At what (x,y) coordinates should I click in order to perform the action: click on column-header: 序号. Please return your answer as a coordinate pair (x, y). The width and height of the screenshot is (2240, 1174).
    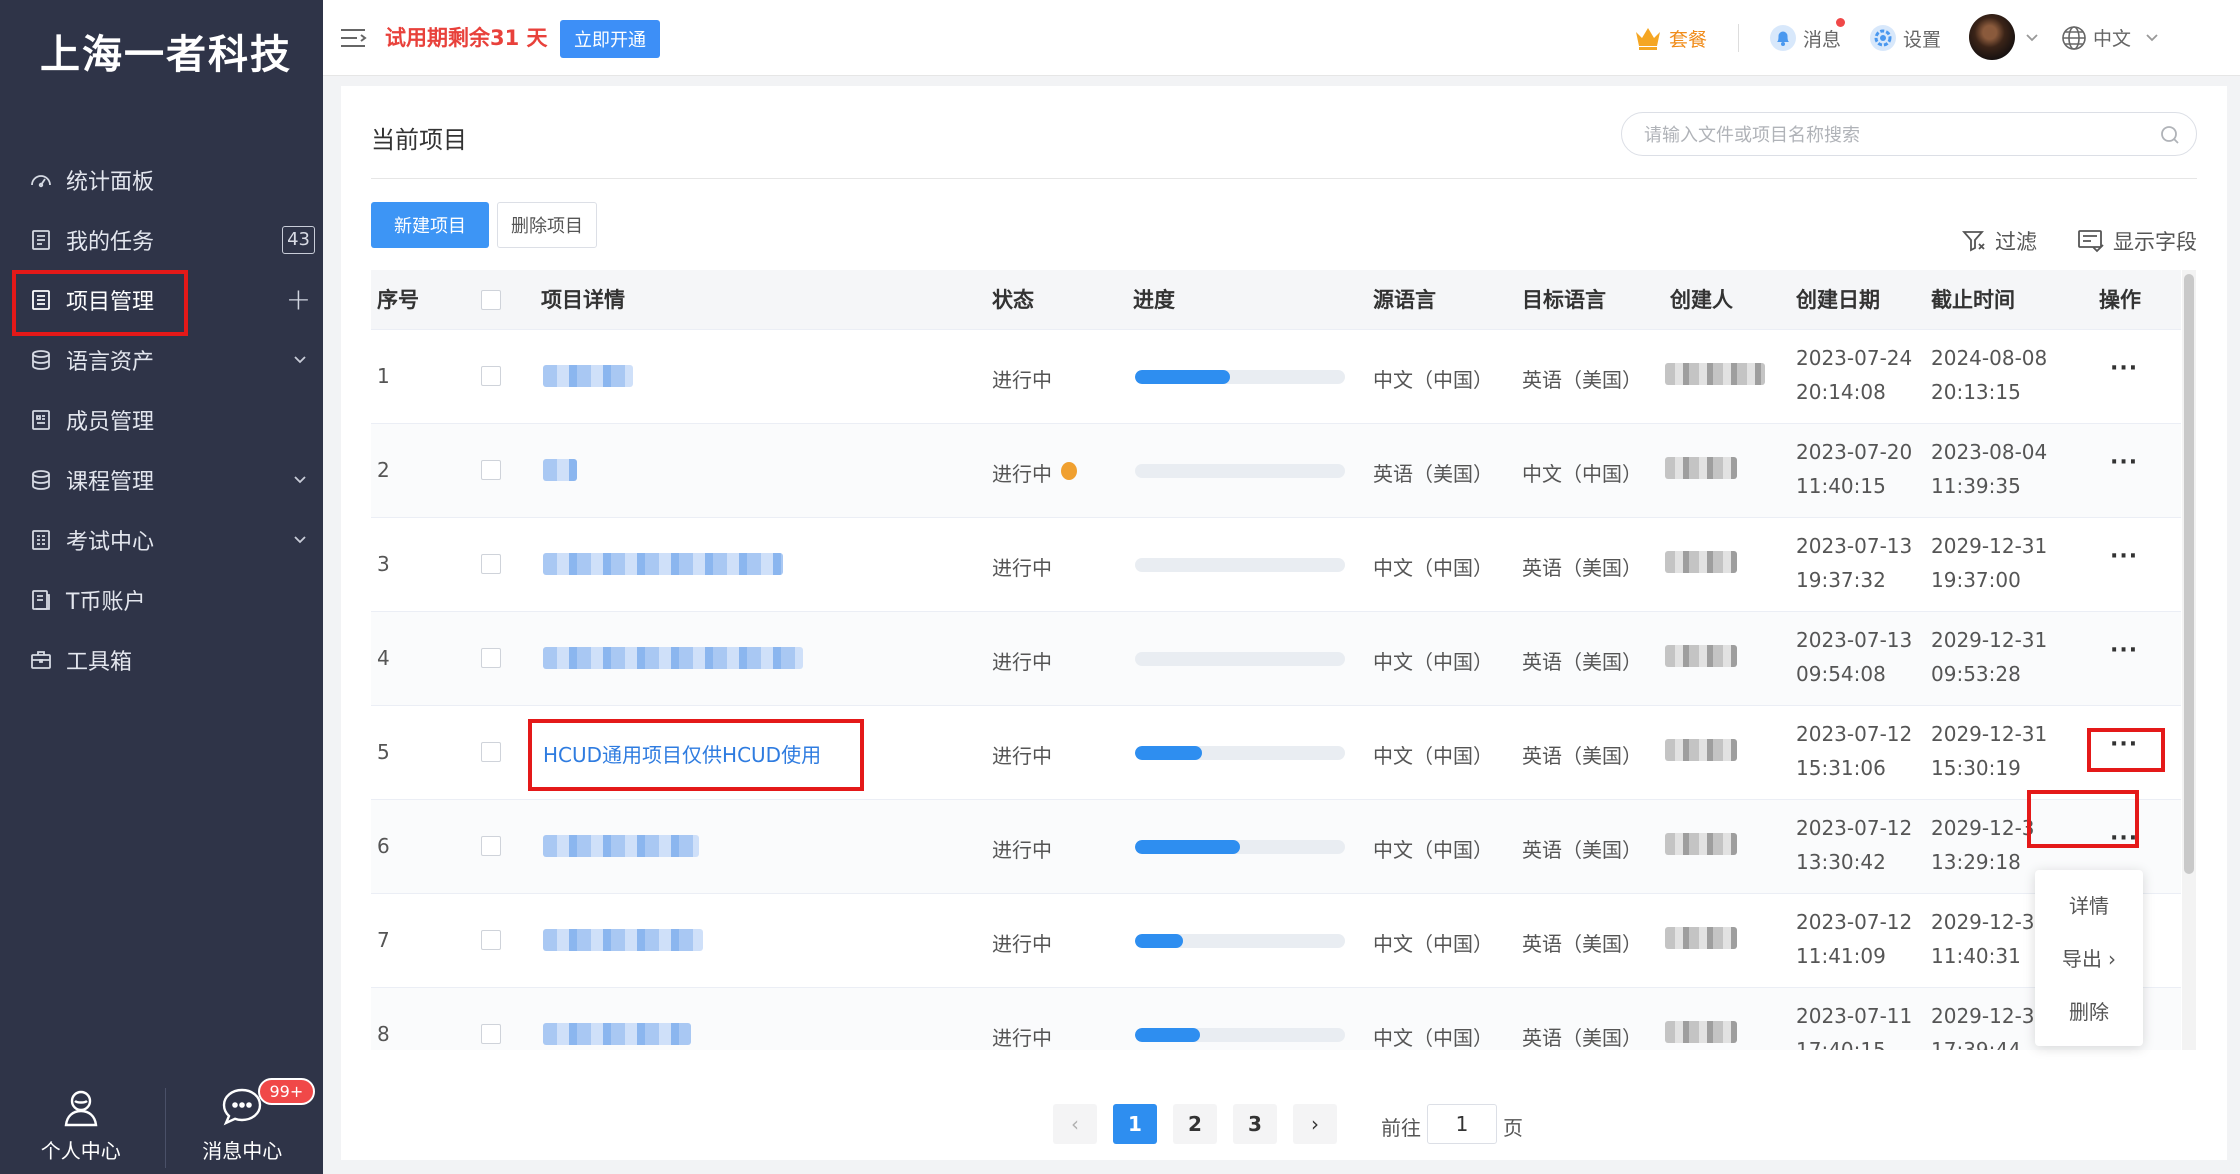
    Looking at the image, I should click on (398, 300).